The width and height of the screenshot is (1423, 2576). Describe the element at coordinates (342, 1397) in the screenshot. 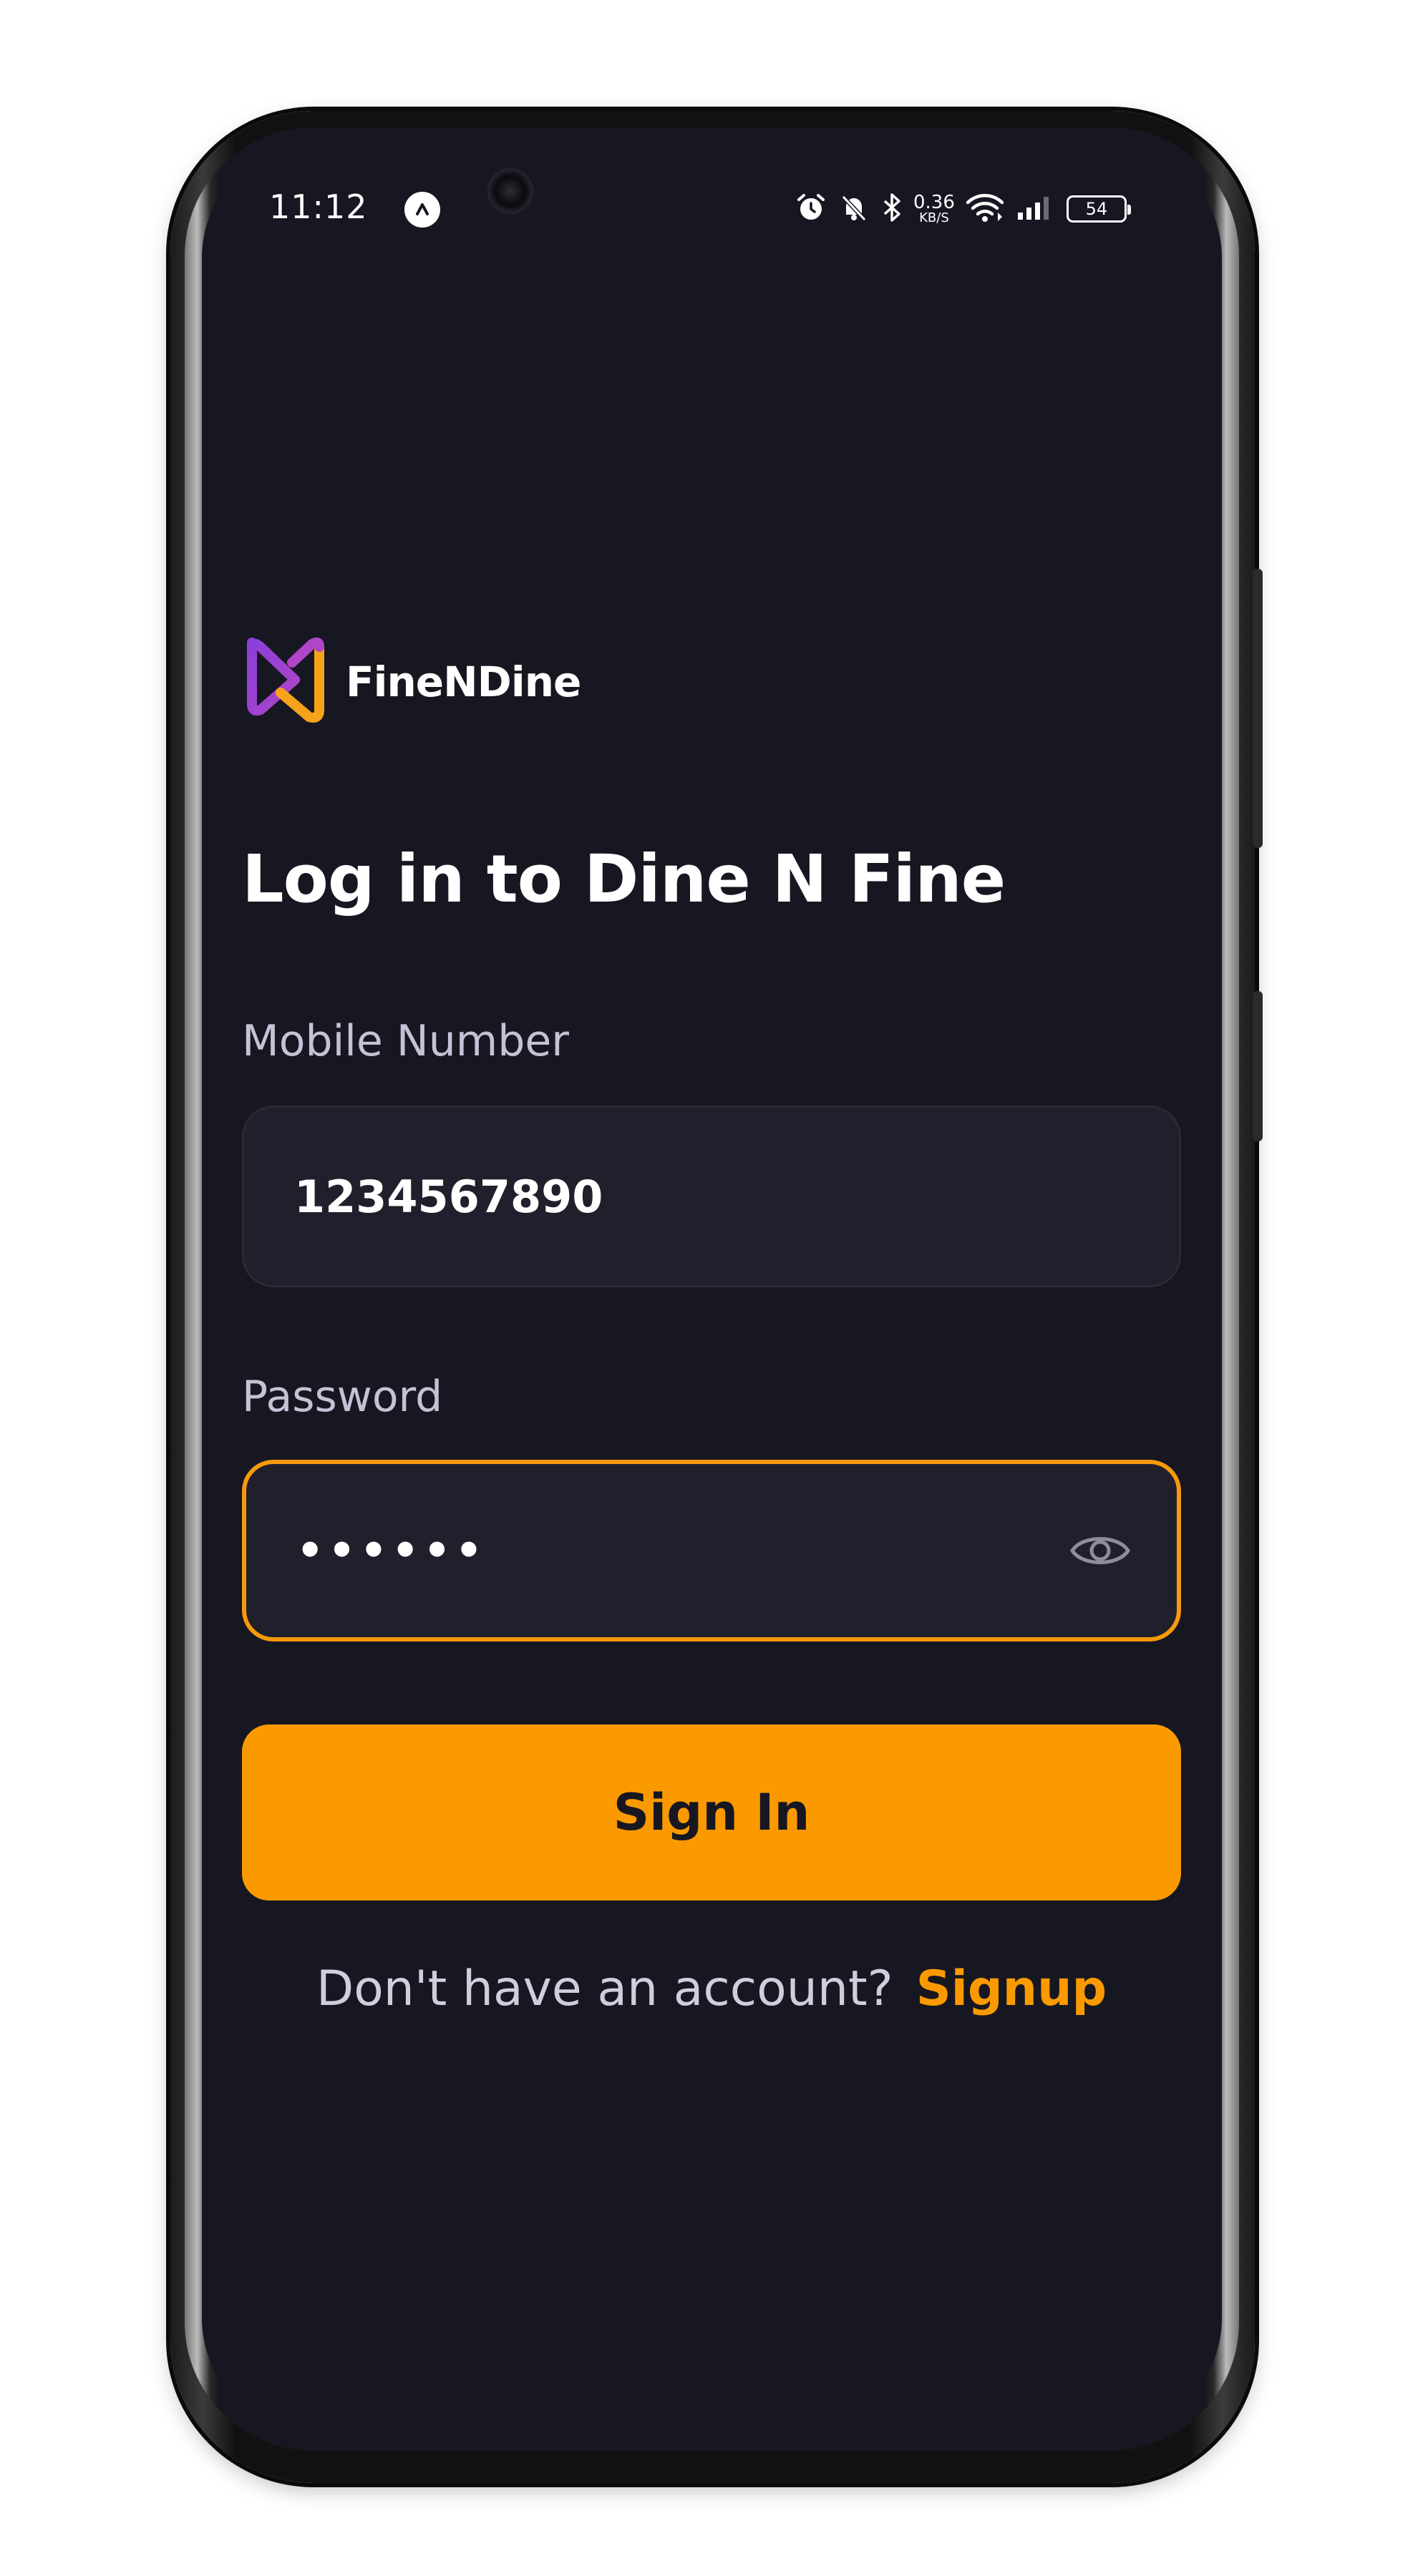

I see `password-label: Password` at that location.